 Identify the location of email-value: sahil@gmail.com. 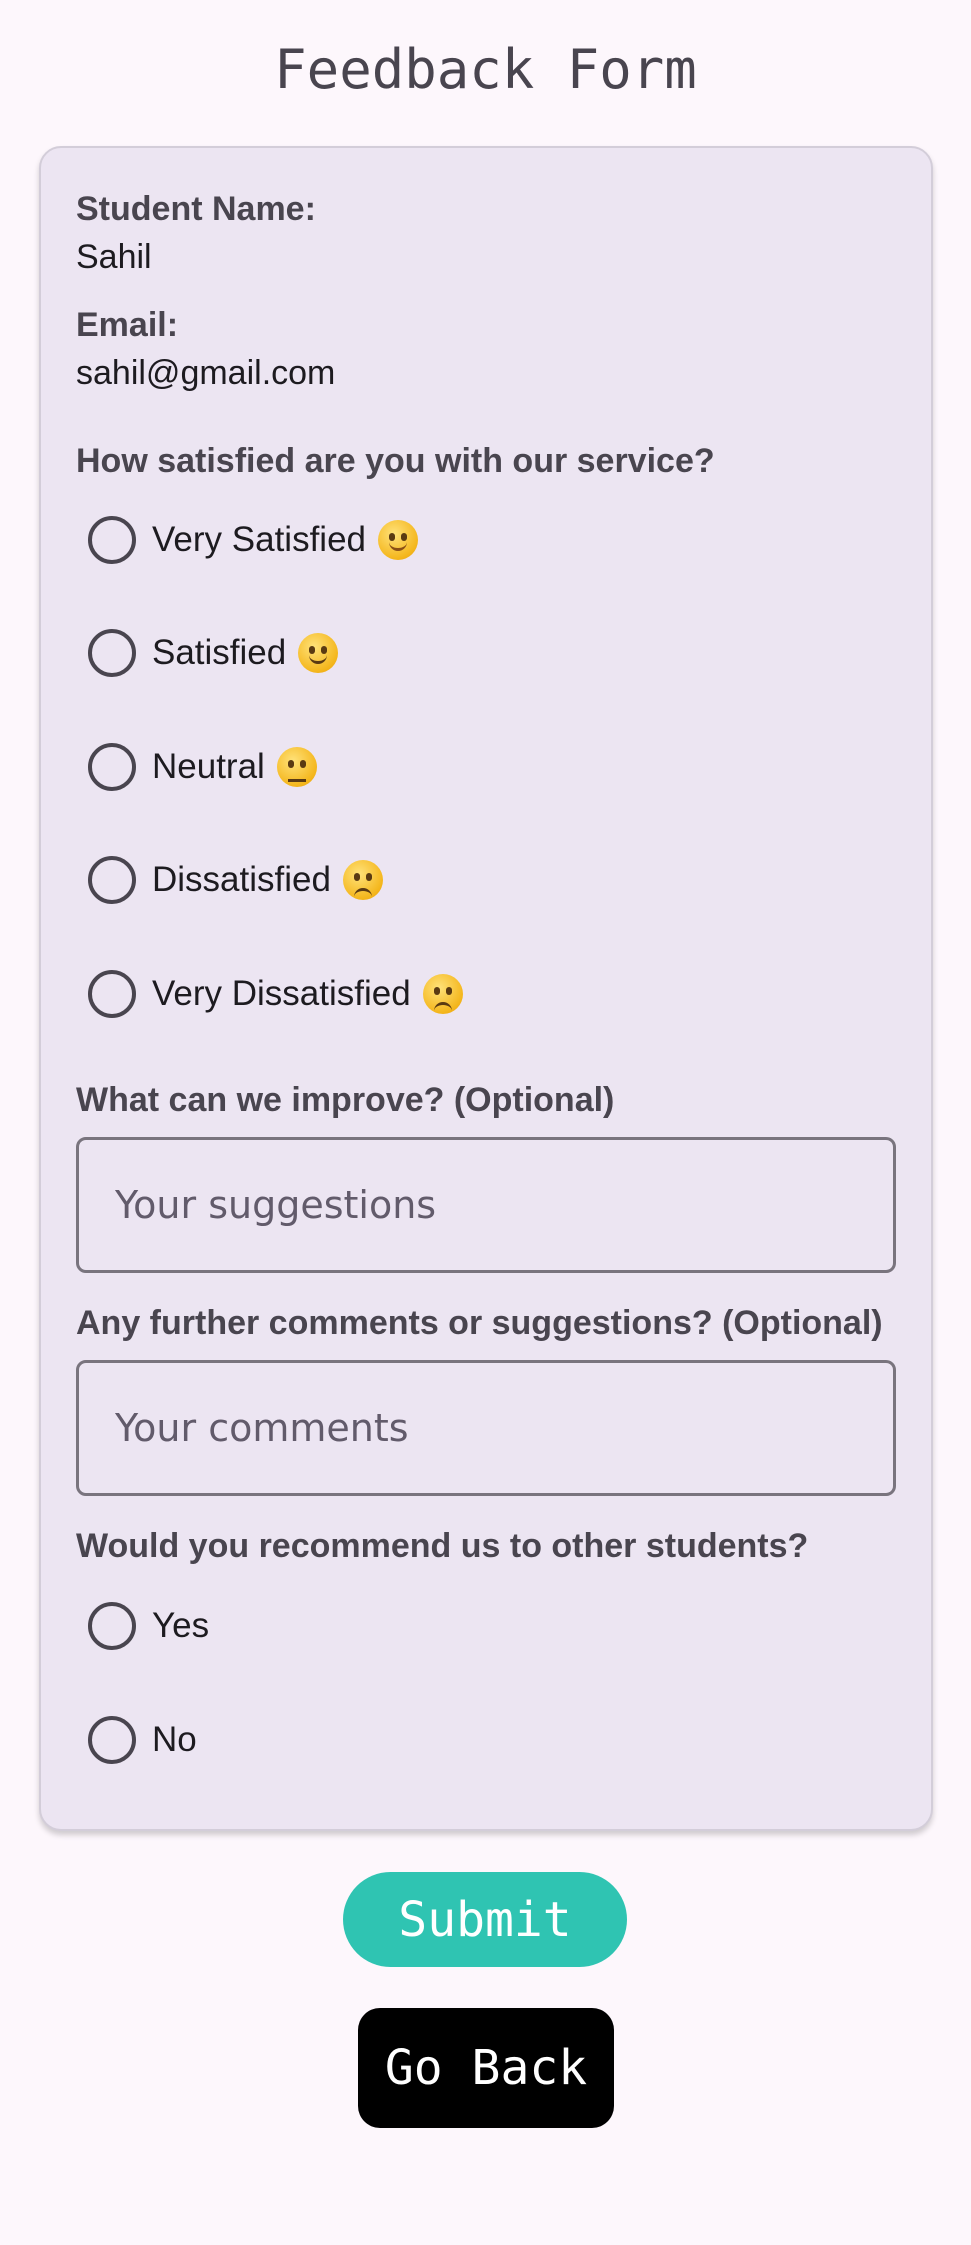
(206, 373).